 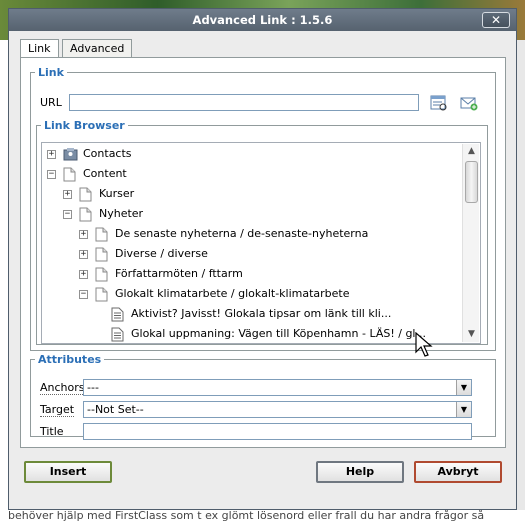 What do you see at coordinates (277, 431) in the screenshot?
I see `title-input` at bounding box center [277, 431].